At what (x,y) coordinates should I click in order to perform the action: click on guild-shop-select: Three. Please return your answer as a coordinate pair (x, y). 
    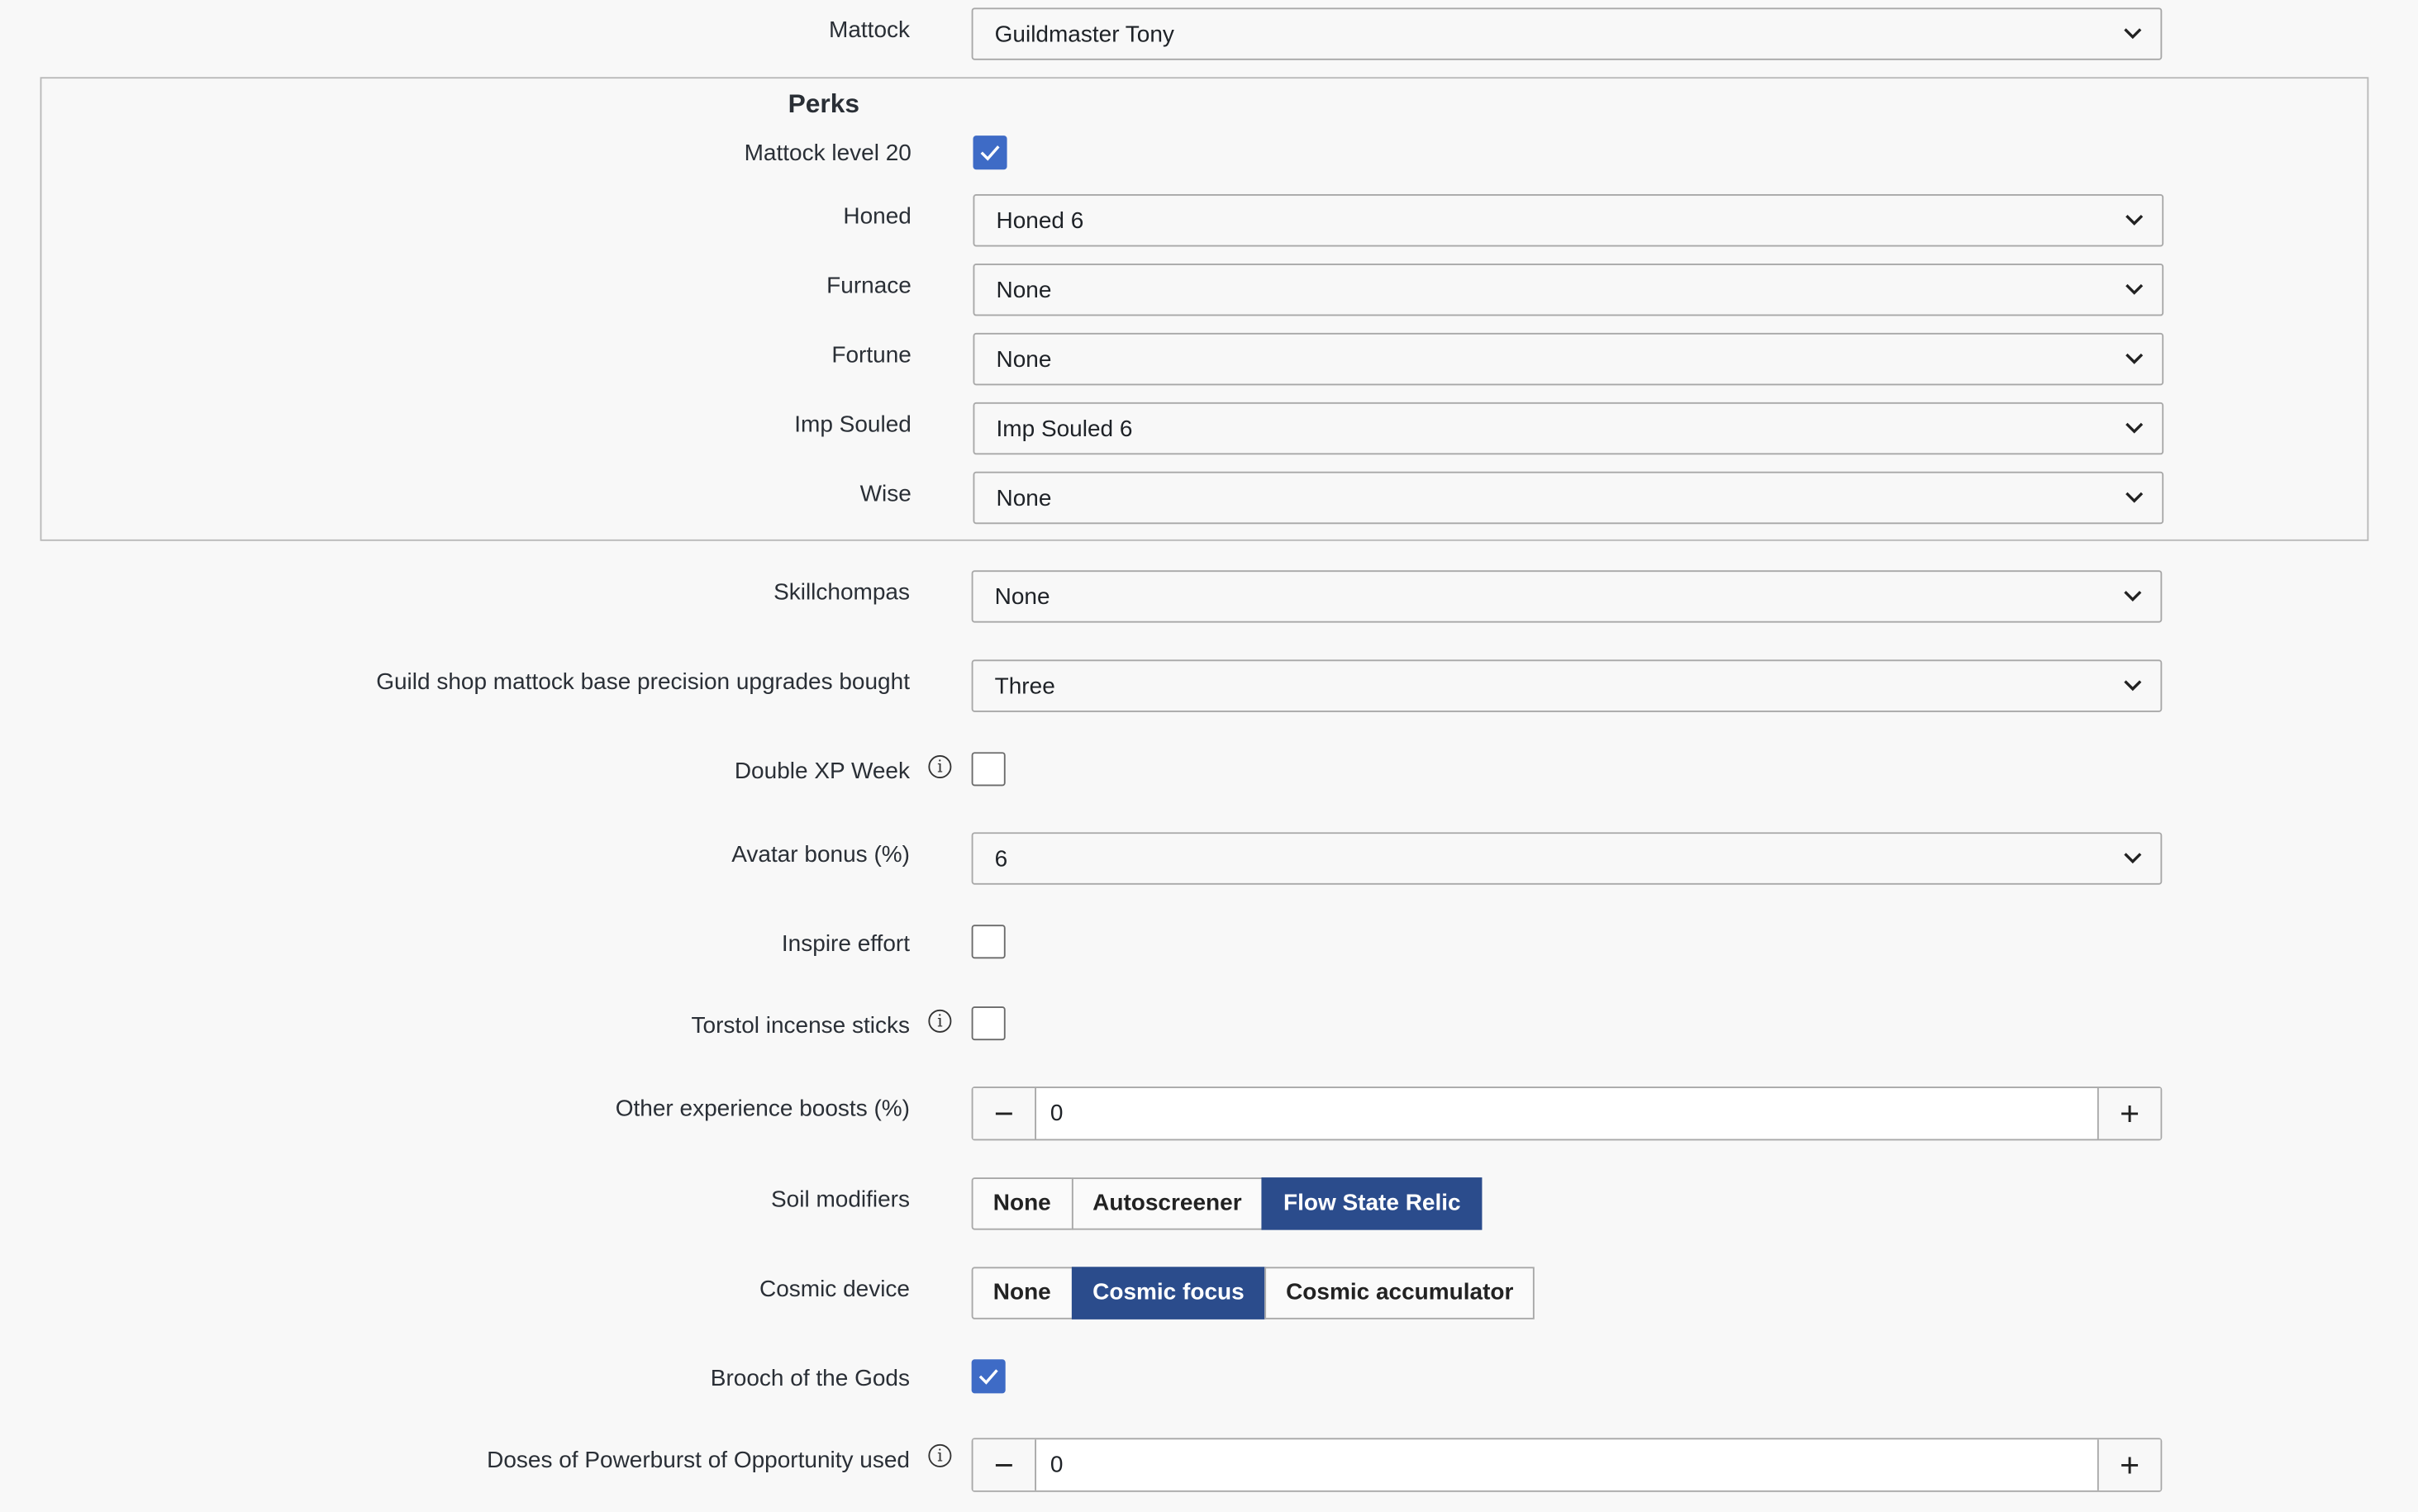
    Looking at the image, I should click on (1567, 685).